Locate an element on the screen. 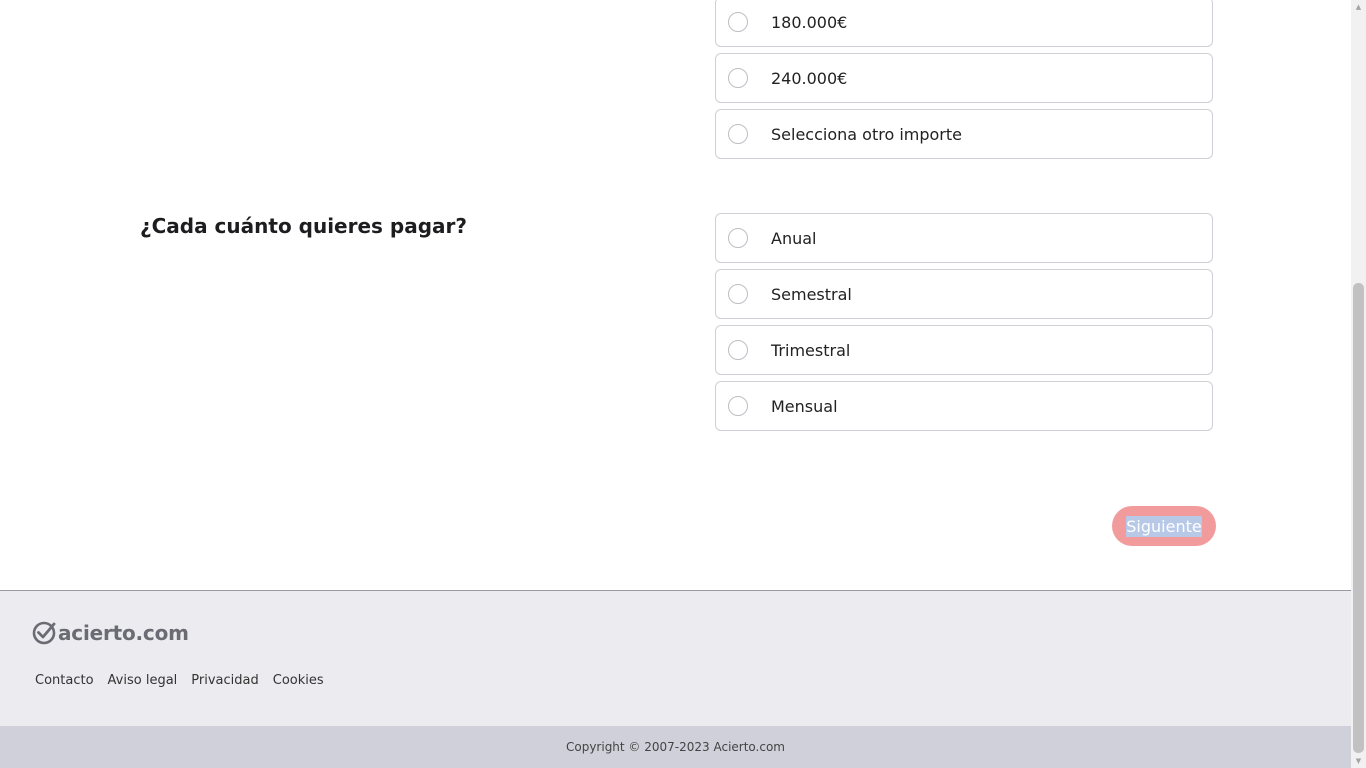  scrollbar-thumb is located at coordinates (1358, 518).